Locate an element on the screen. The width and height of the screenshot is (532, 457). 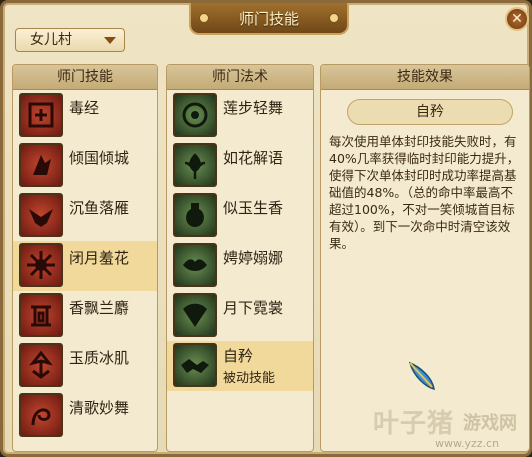
incense-icon is located at coordinates (41, 315).